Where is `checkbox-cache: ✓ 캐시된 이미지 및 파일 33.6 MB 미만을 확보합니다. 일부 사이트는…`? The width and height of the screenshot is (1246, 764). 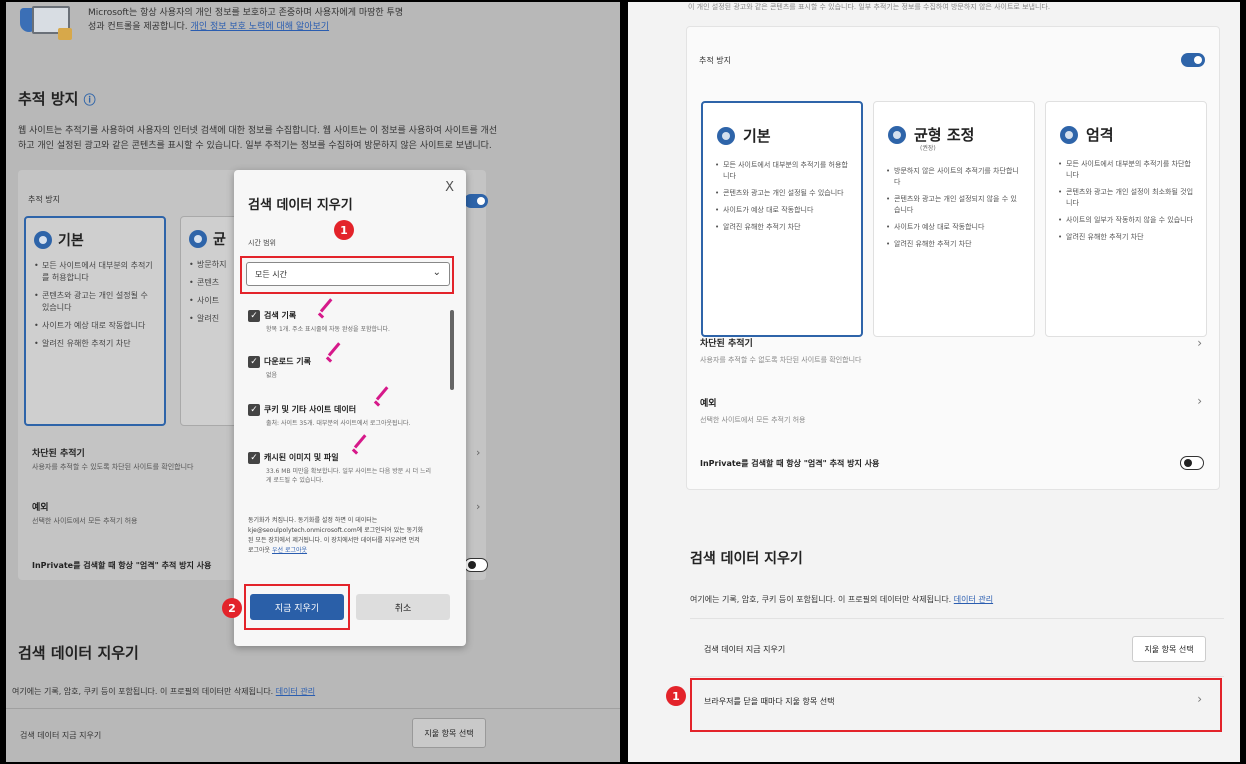 checkbox-cache: ✓ 캐시된 이미지 및 파일 33.6 MB 미만을 확보합니다. 일부 사이트는… is located at coordinates (348, 468).